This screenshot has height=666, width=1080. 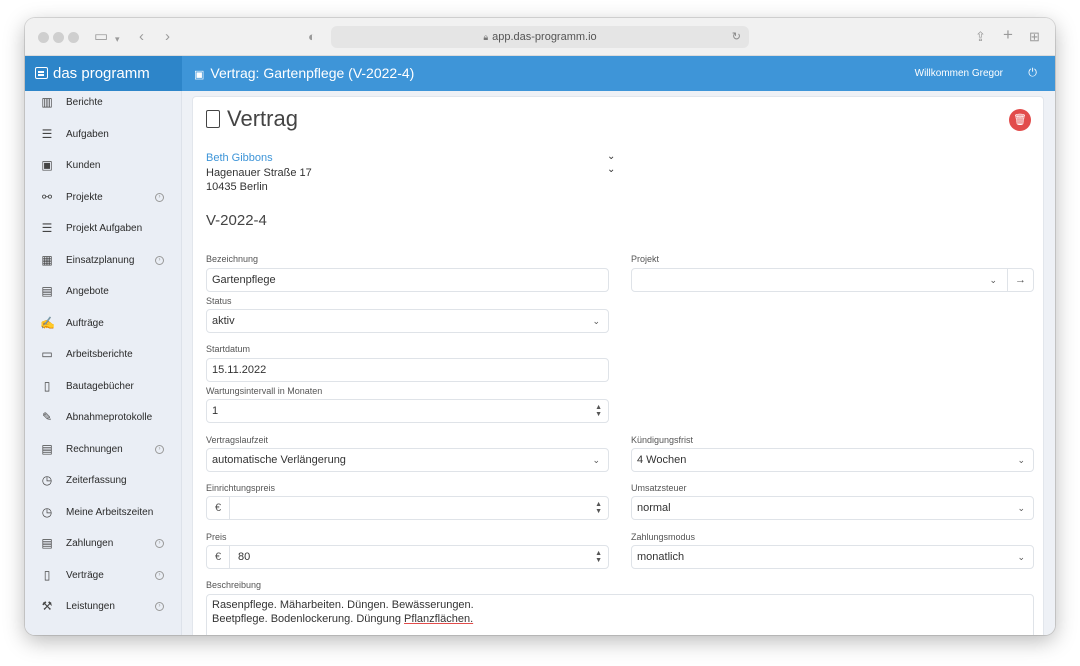 What do you see at coordinates (84, 102) in the screenshot?
I see `sidebar-item-label: Berichte` at bounding box center [84, 102].